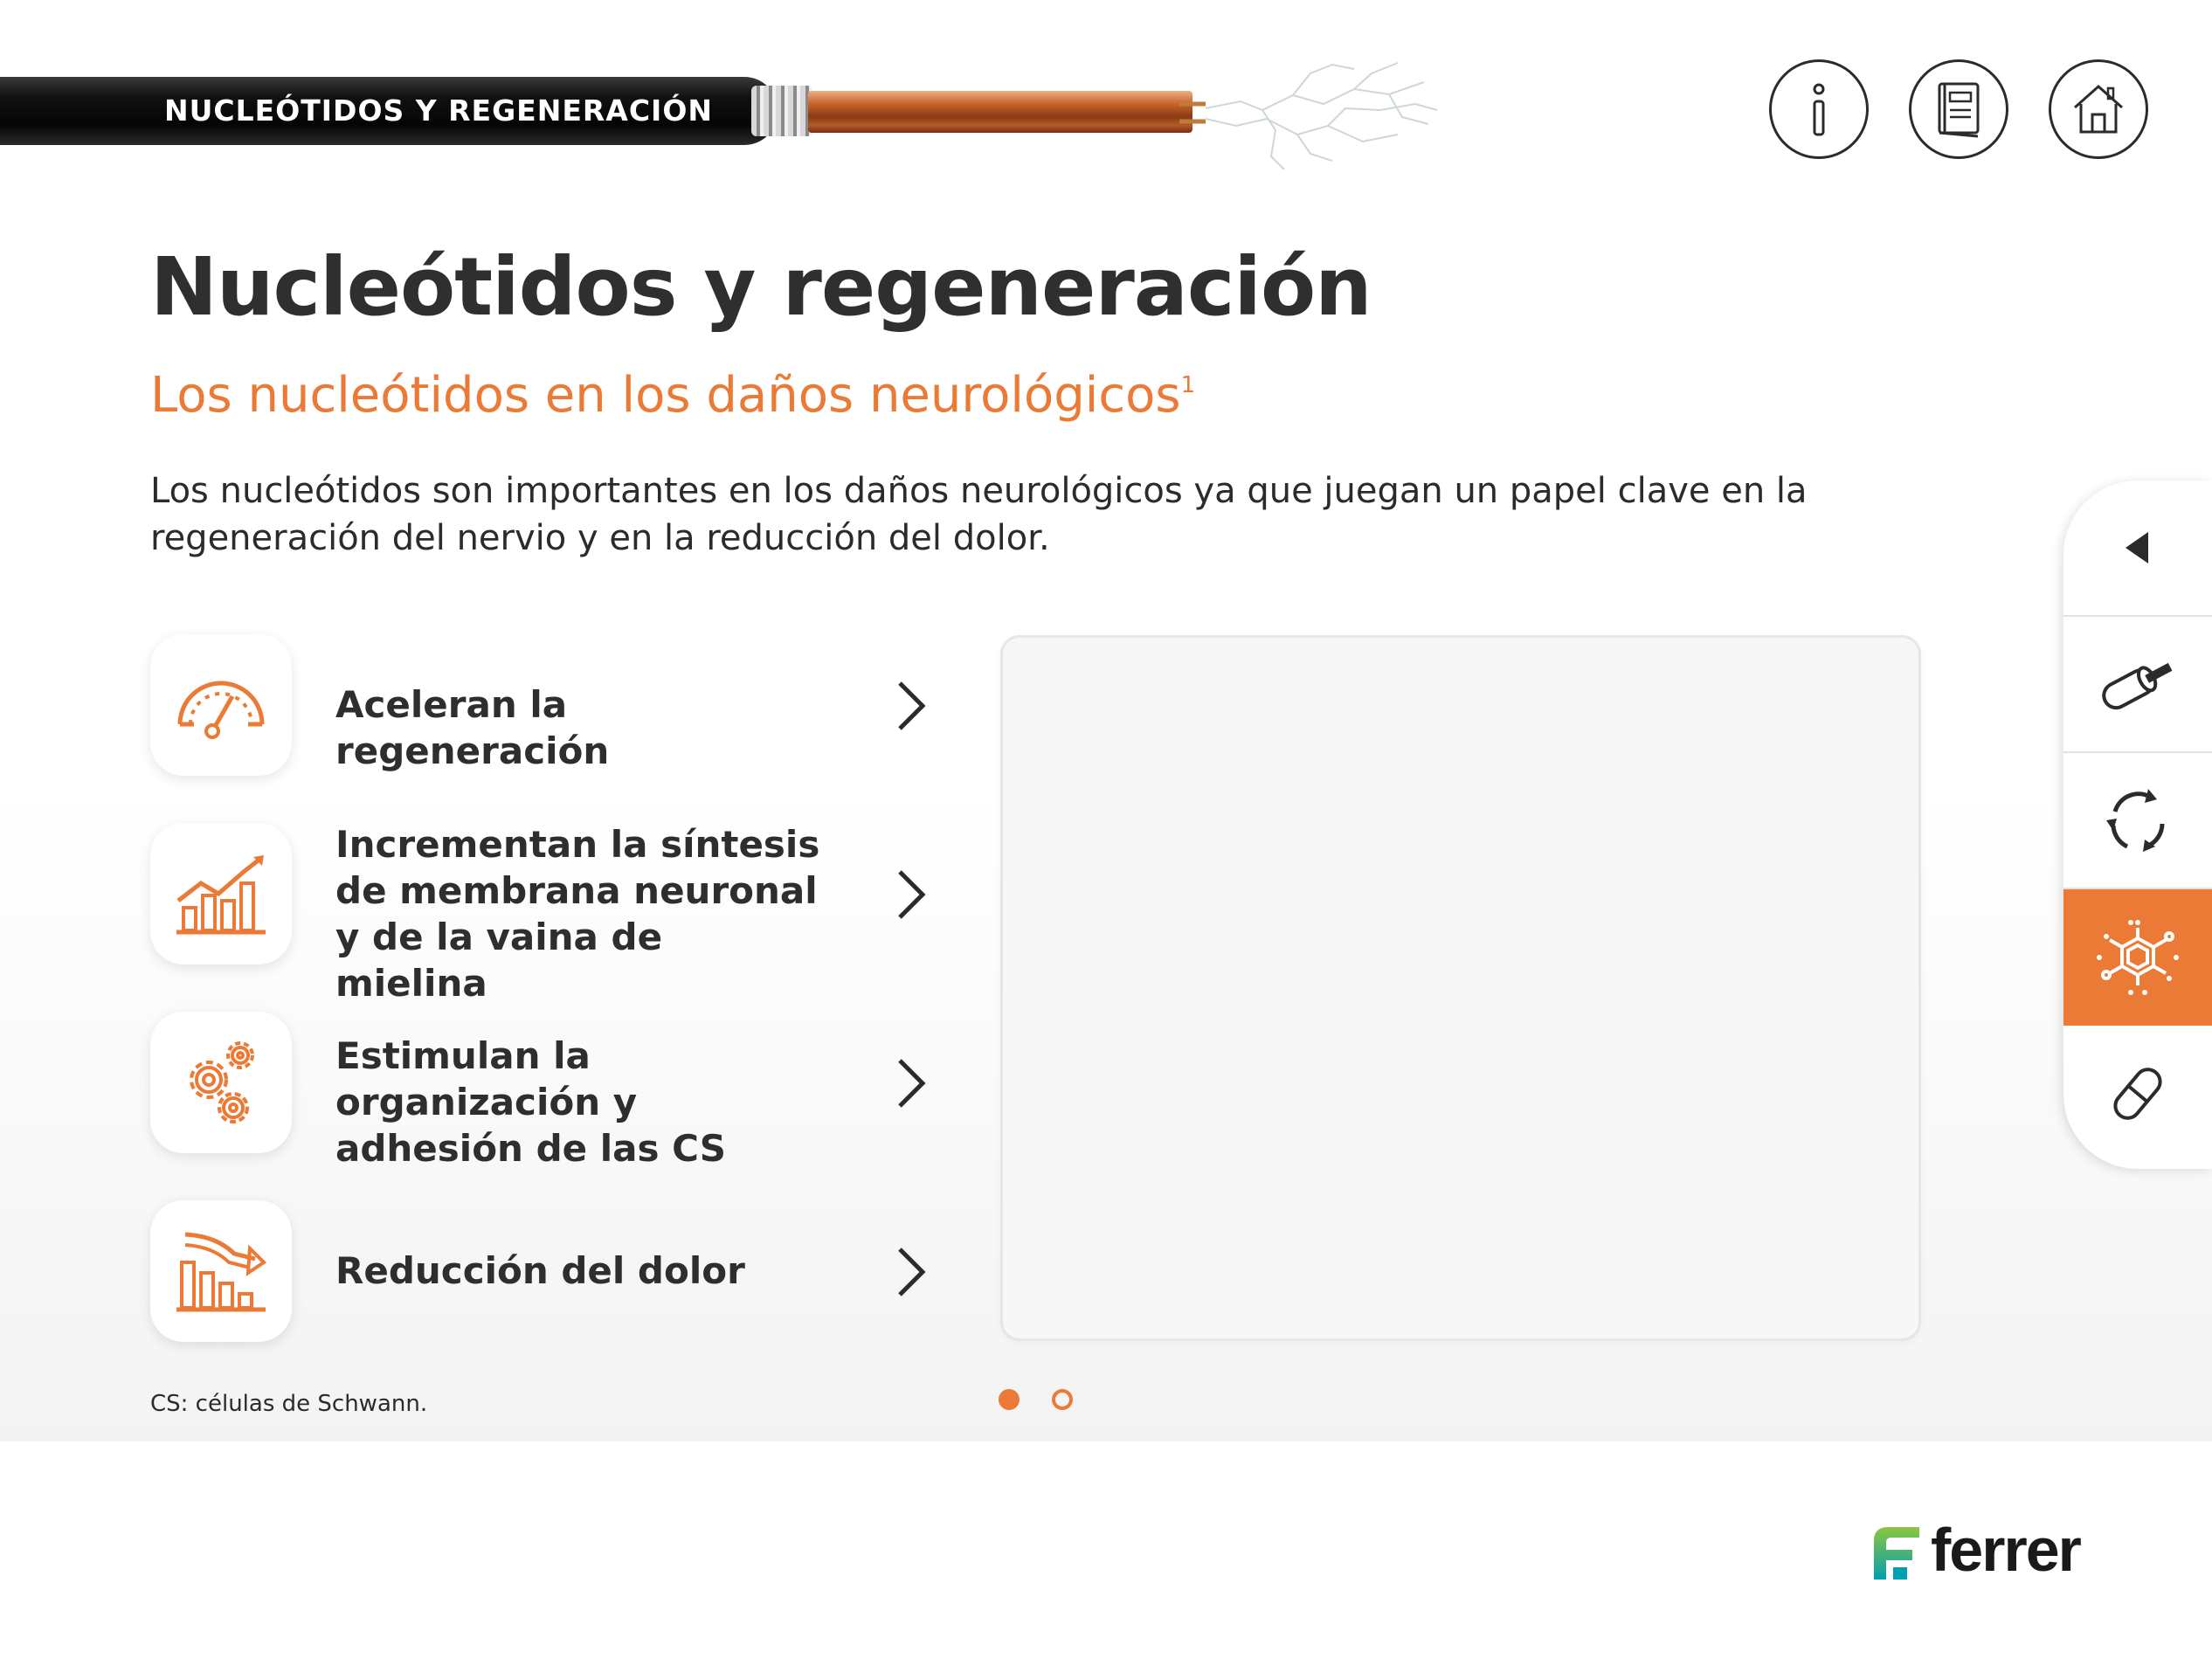 This screenshot has height=1659, width=2212. I want to click on growth-chart-icon, so click(221, 895).